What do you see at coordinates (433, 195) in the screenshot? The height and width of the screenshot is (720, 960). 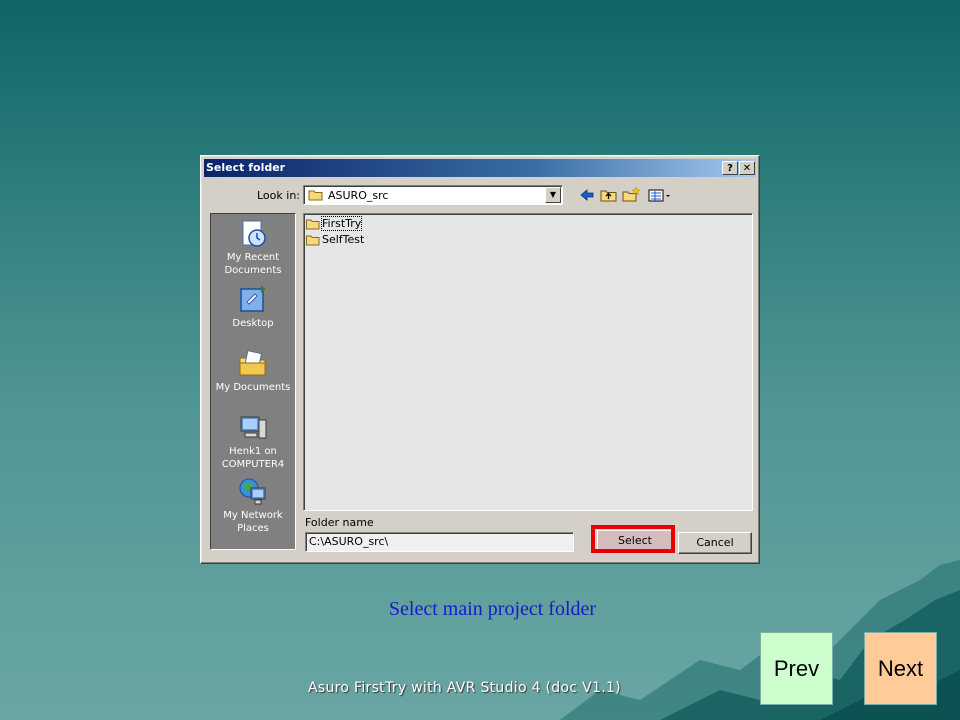 I see `look-in-dropdown: ASURO_src ▼` at bounding box center [433, 195].